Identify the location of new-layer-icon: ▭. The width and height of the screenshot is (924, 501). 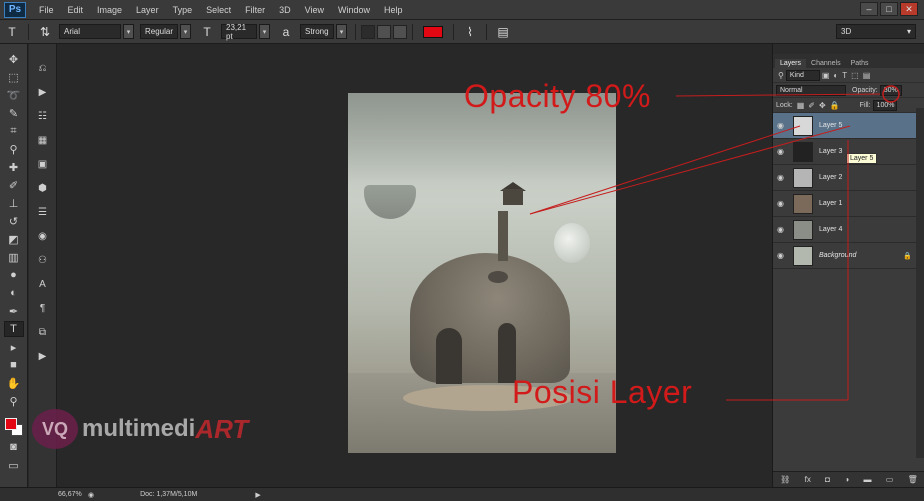
(890, 479).